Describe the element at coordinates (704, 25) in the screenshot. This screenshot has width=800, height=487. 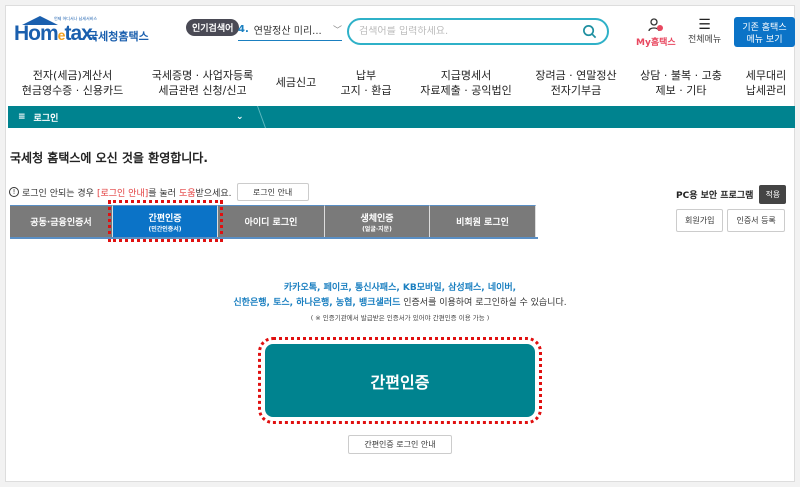
I see `hamburger-icon: ☰` at that location.